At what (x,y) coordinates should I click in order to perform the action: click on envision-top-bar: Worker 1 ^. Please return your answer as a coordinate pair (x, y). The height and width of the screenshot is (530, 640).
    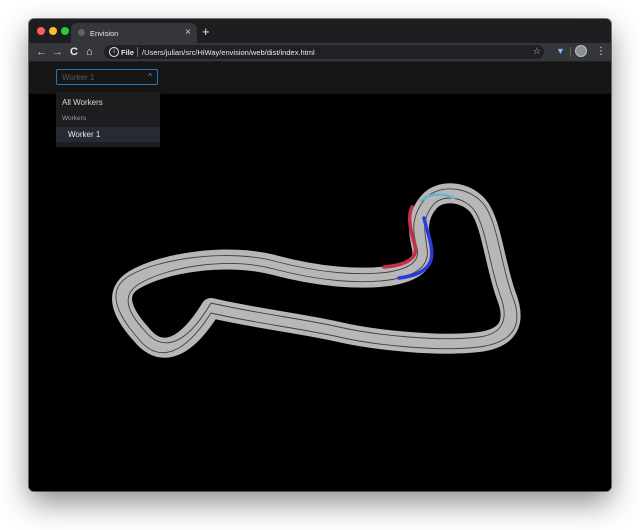
    Looking at the image, I should click on (320, 78).